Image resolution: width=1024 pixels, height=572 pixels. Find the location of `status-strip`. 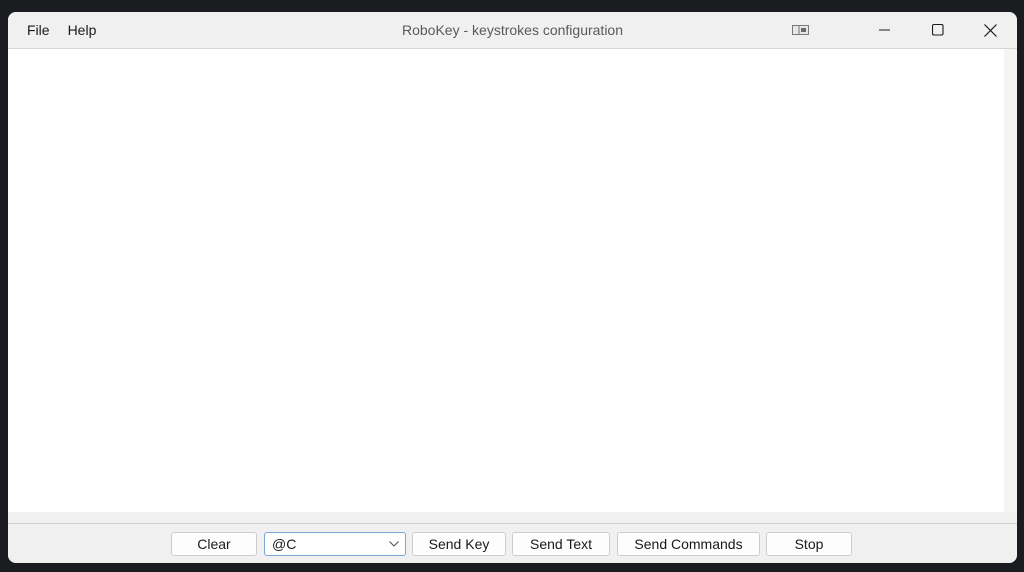

status-strip is located at coordinates (512, 518).